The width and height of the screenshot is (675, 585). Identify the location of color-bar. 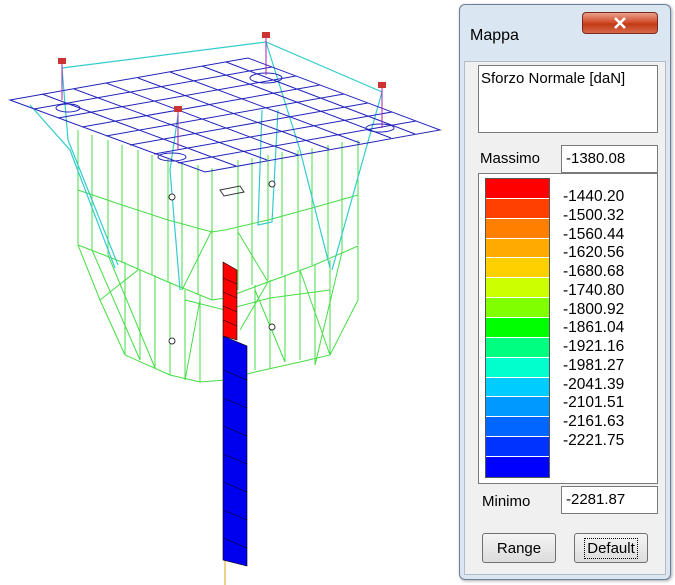
(517, 328).